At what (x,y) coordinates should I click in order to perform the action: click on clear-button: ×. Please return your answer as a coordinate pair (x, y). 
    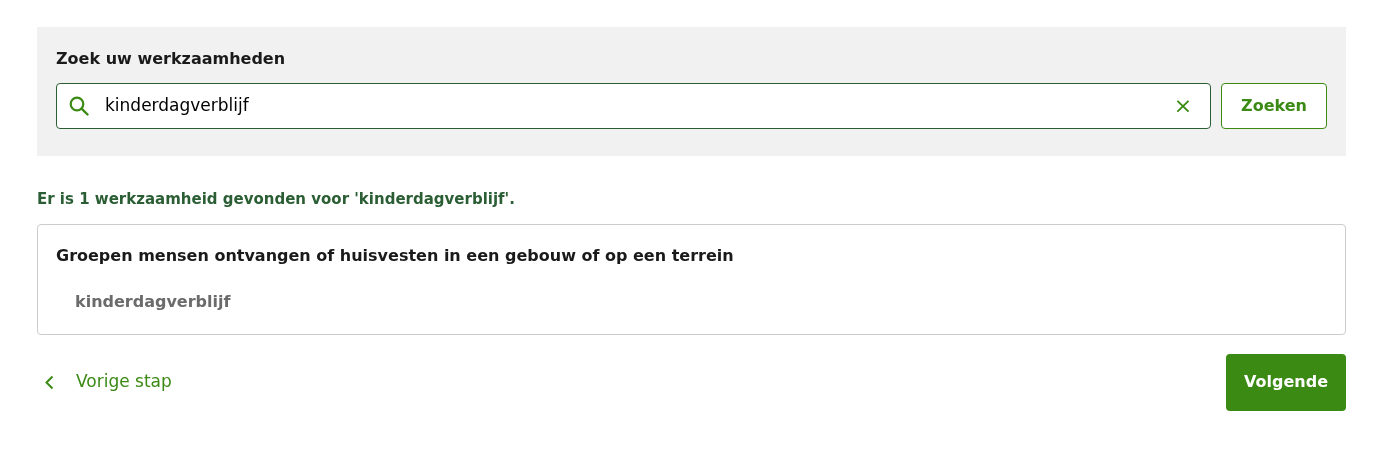
    Looking at the image, I should click on (1183, 106).